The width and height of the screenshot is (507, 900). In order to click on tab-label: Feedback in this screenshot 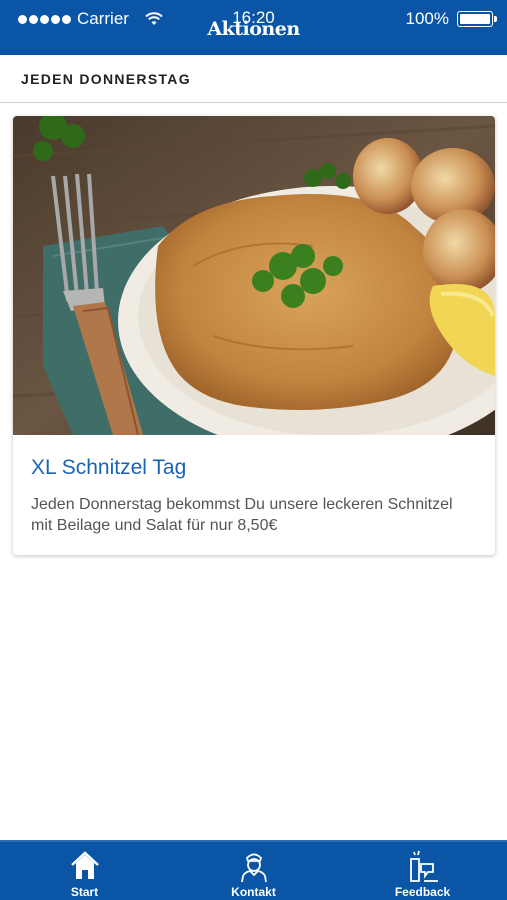, I will do `click(422, 892)`.